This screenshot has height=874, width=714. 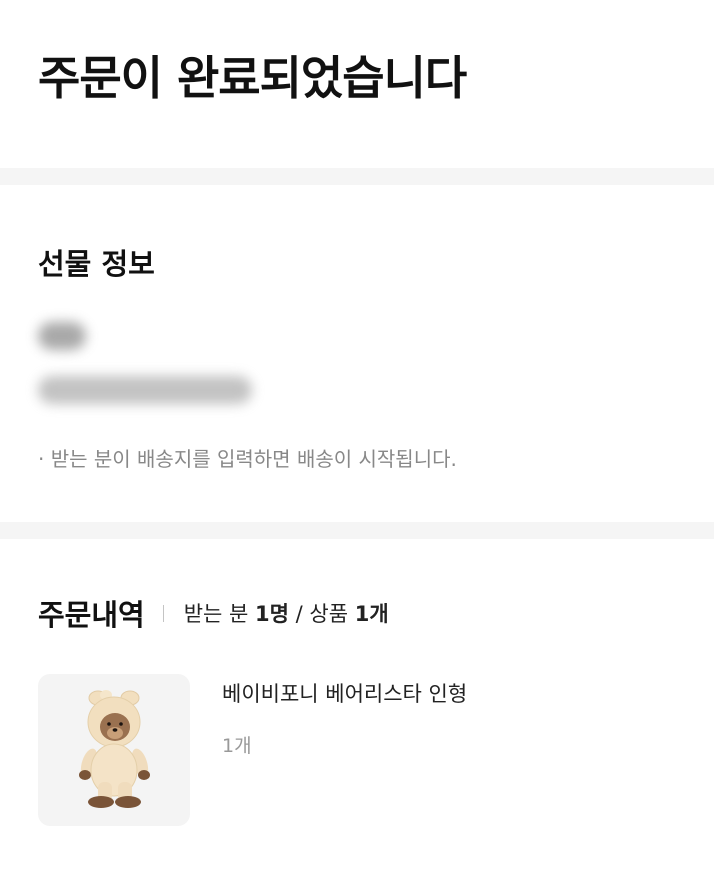 What do you see at coordinates (247, 459) in the screenshot?
I see `delivery-notice: · 받는 분이 배송지를 입력하면 배송이 시작됩니다.` at bounding box center [247, 459].